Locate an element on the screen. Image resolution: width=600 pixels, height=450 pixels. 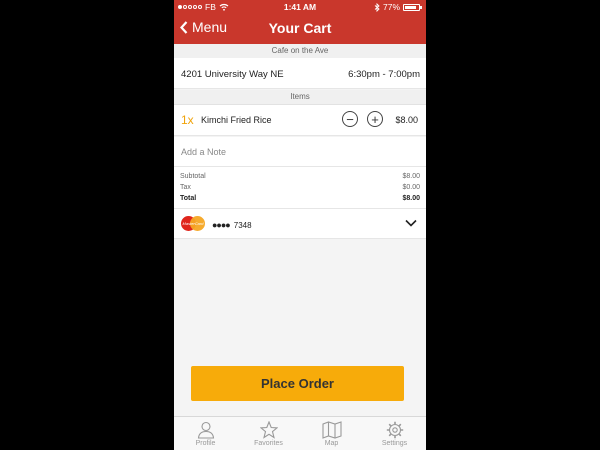
star-icon is located at coordinates (268, 430).